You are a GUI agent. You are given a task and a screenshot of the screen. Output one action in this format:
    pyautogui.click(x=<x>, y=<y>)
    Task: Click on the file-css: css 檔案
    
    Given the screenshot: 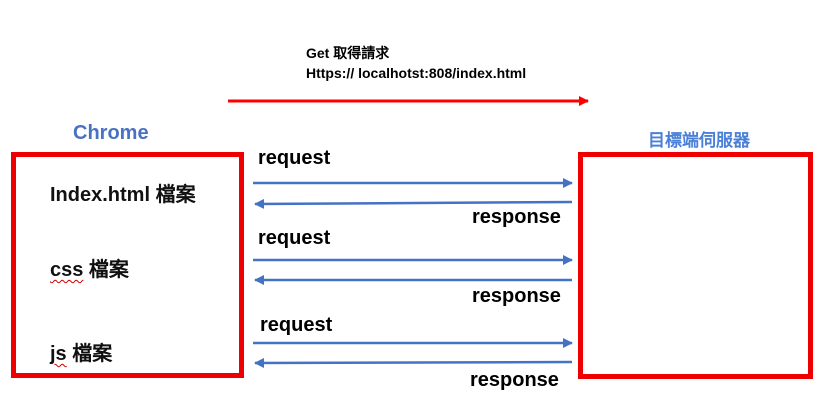 What is the action you would take?
    pyautogui.click(x=89, y=267)
    